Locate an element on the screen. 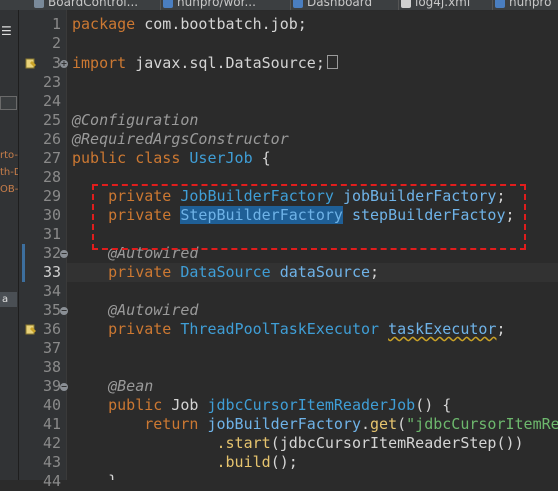 Image resolution: width=558 pixels, height=491 pixels. line-number: 29 is located at coordinates (51, 196).